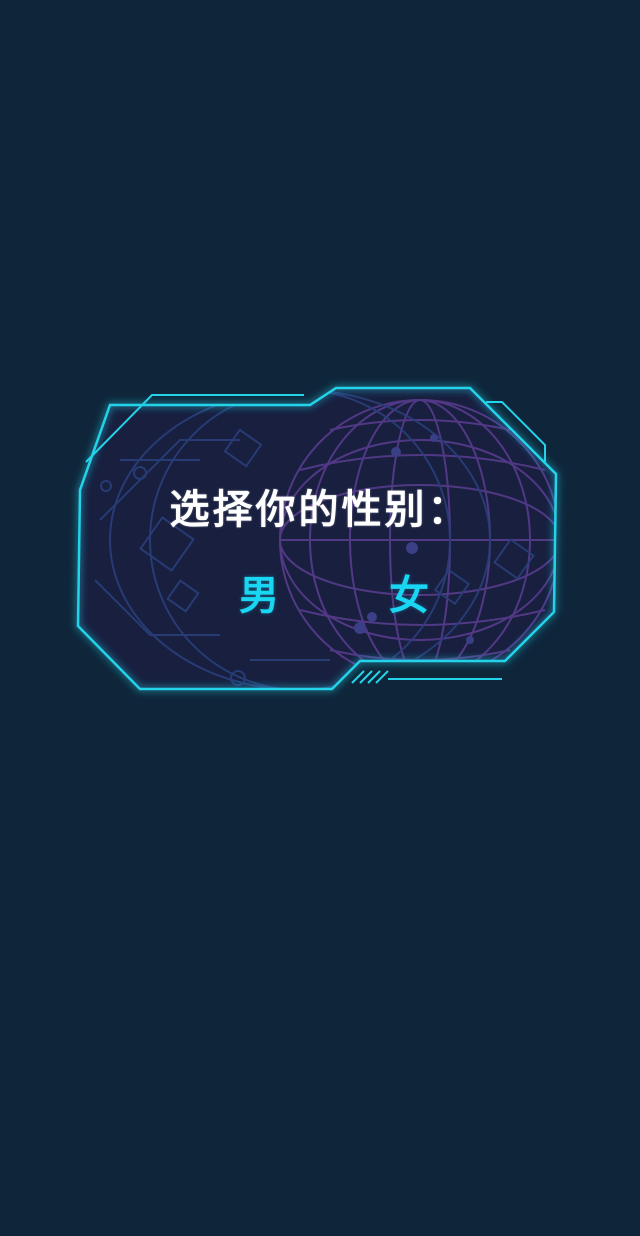 Image resolution: width=640 pixels, height=1236 pixels. What do you see at coordinates (320, 510) in the screenshot?
I see `gender-prompt-title: 选择你的性别：` at bounding box center [320, 510].